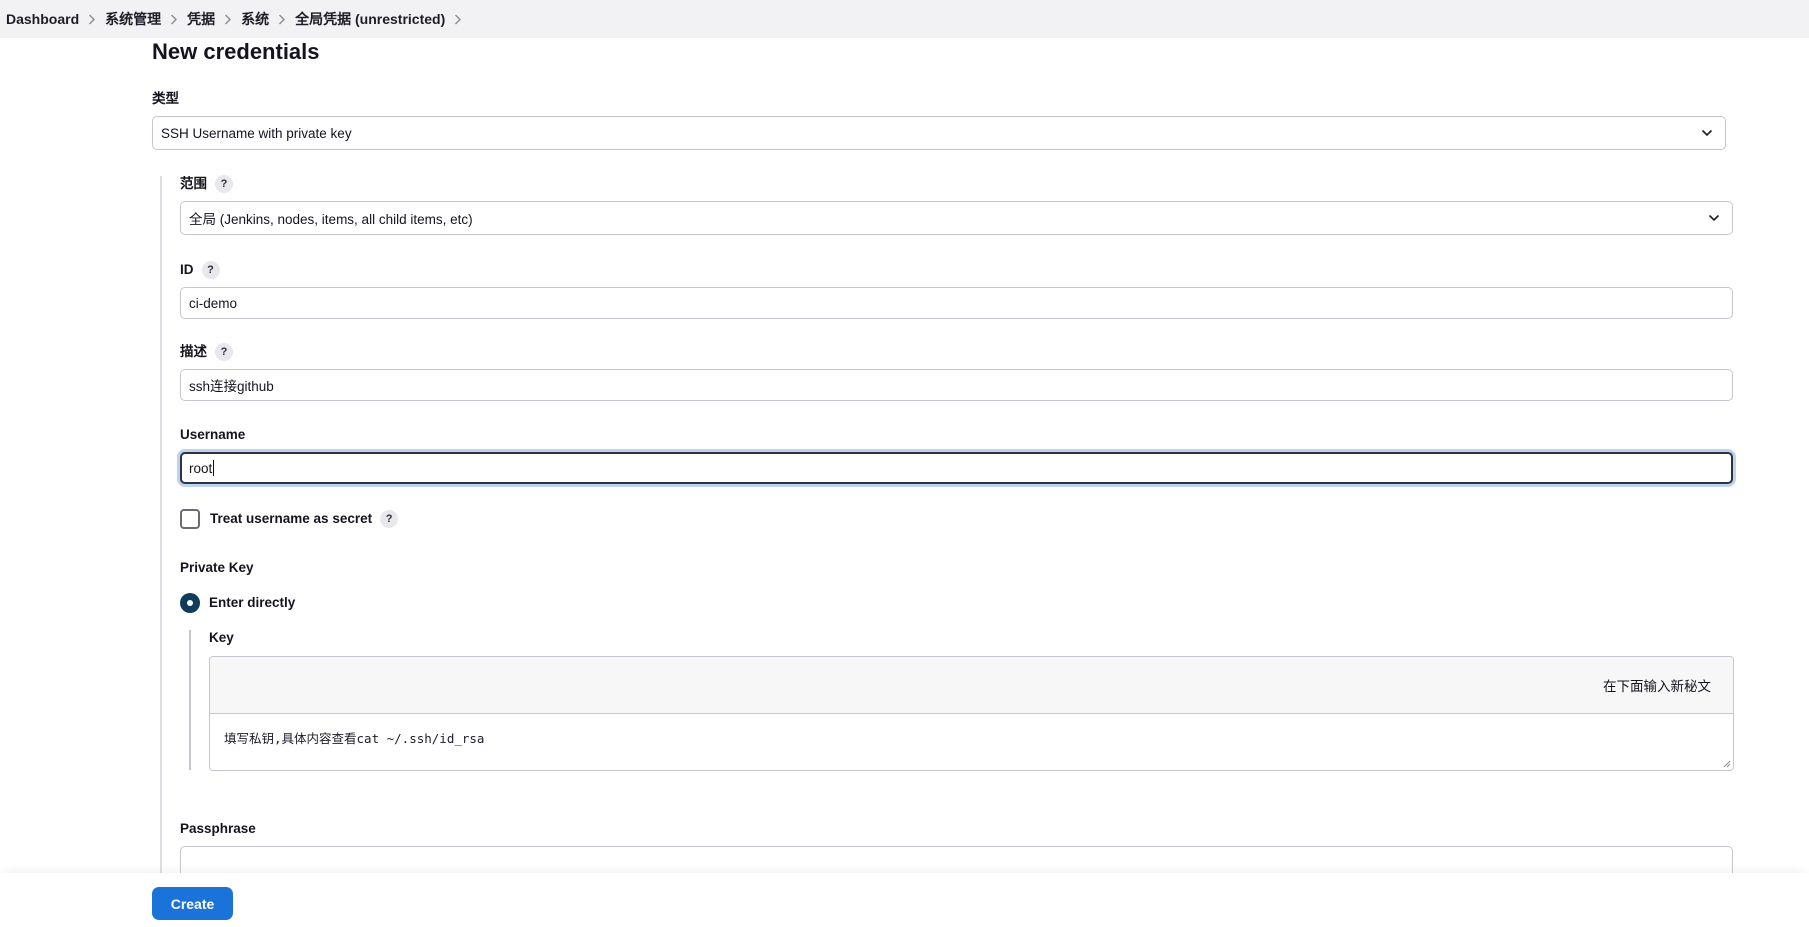 The image size is (1809, 927). What do you see at coordinates (956, 385) in the screenshot?
I see `description-input: ssh连接github` at bounding box center [956, 385].